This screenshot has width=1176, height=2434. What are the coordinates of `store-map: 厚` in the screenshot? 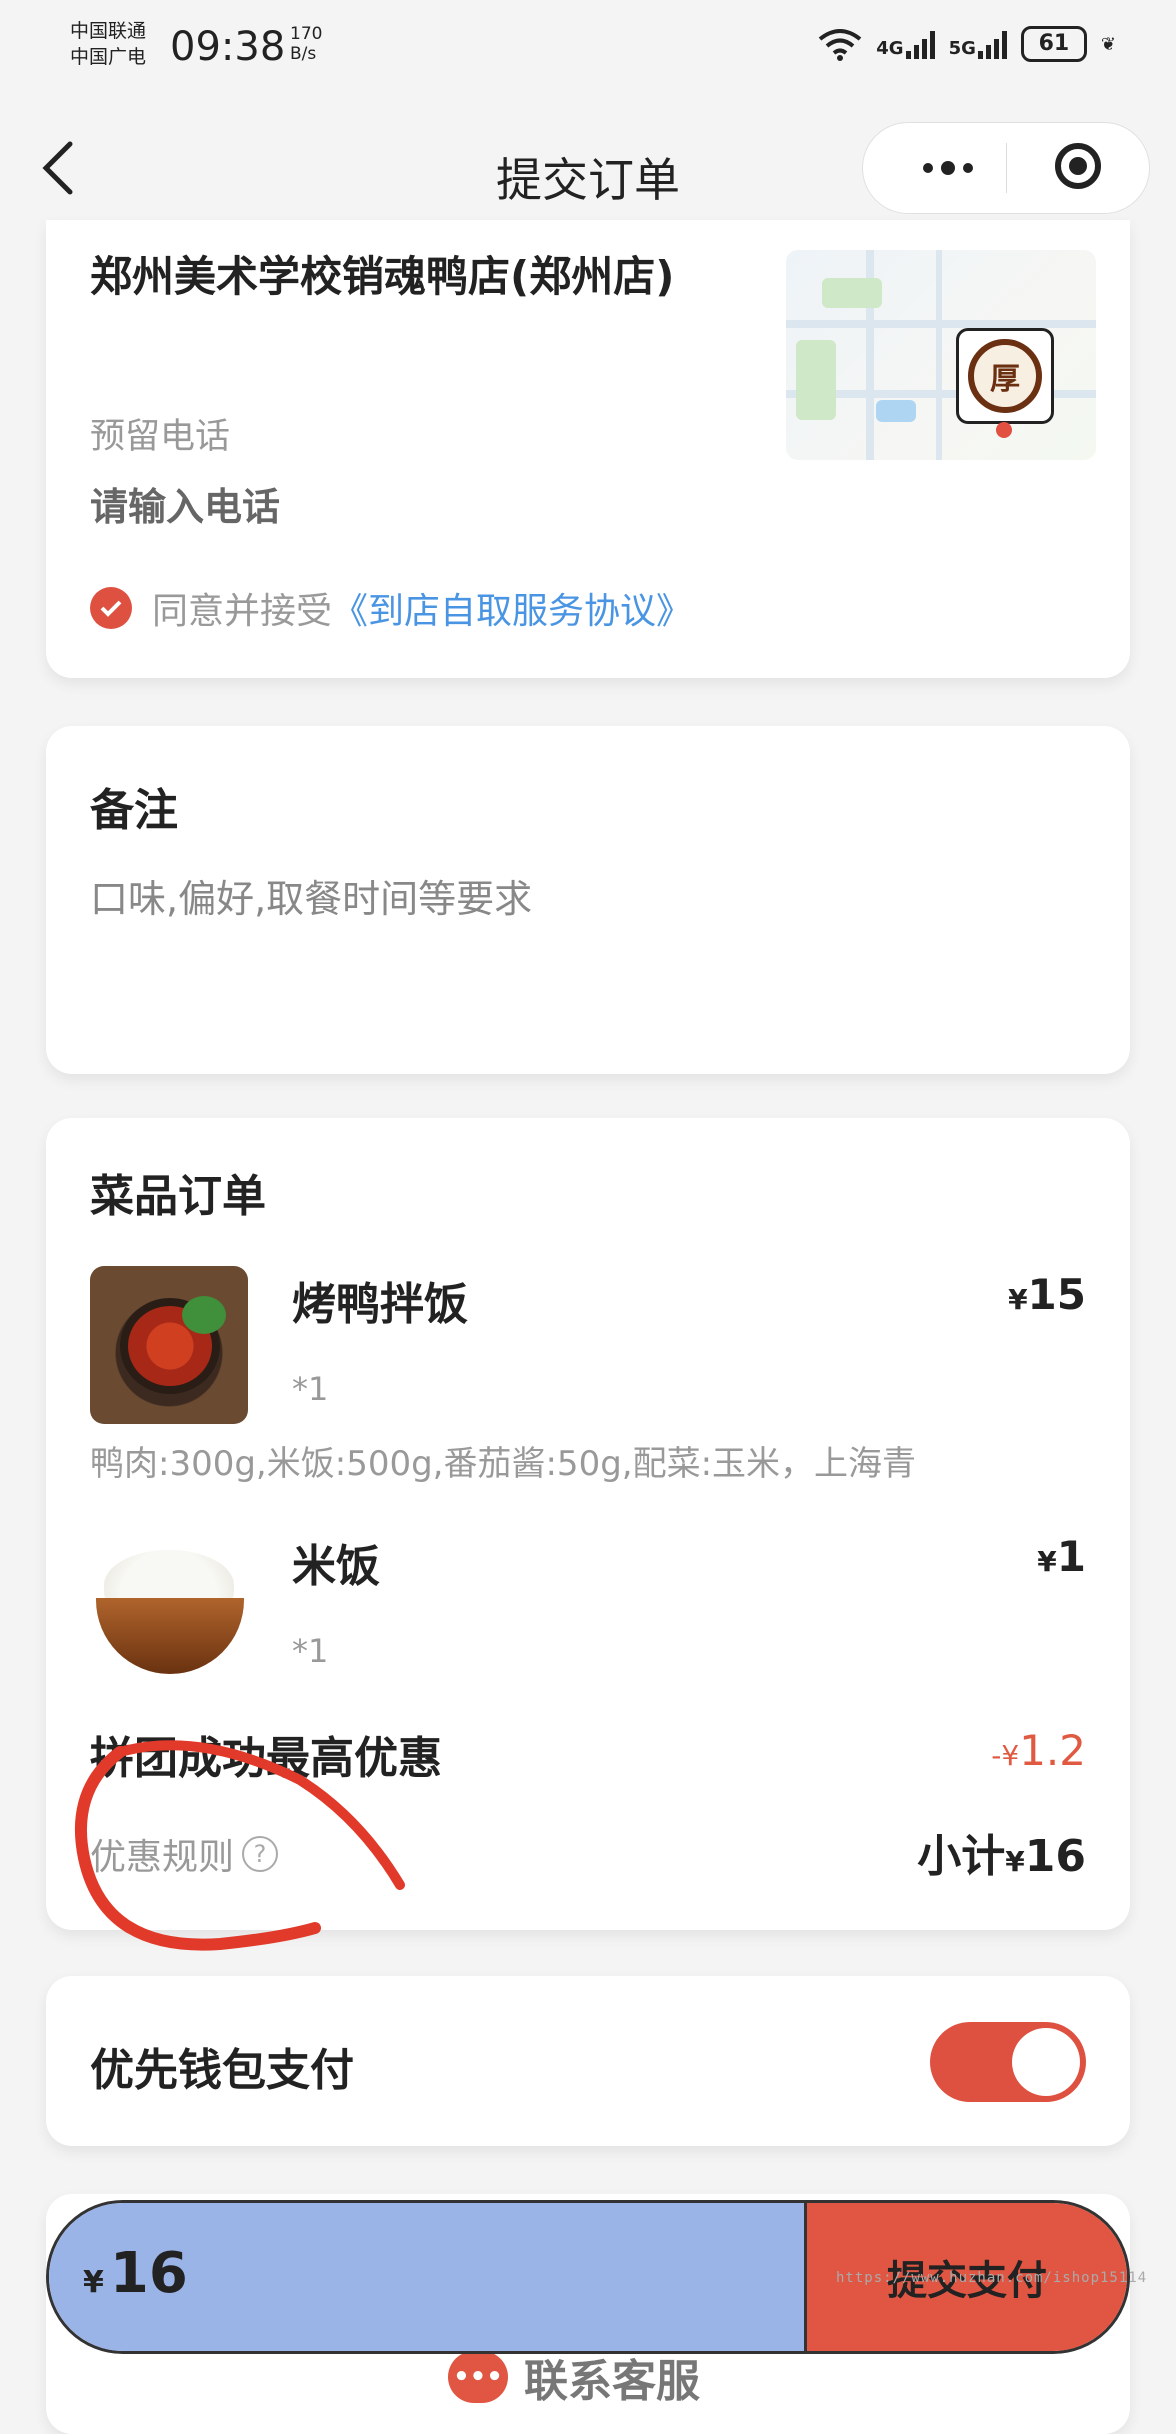 It's located at (941, 355).